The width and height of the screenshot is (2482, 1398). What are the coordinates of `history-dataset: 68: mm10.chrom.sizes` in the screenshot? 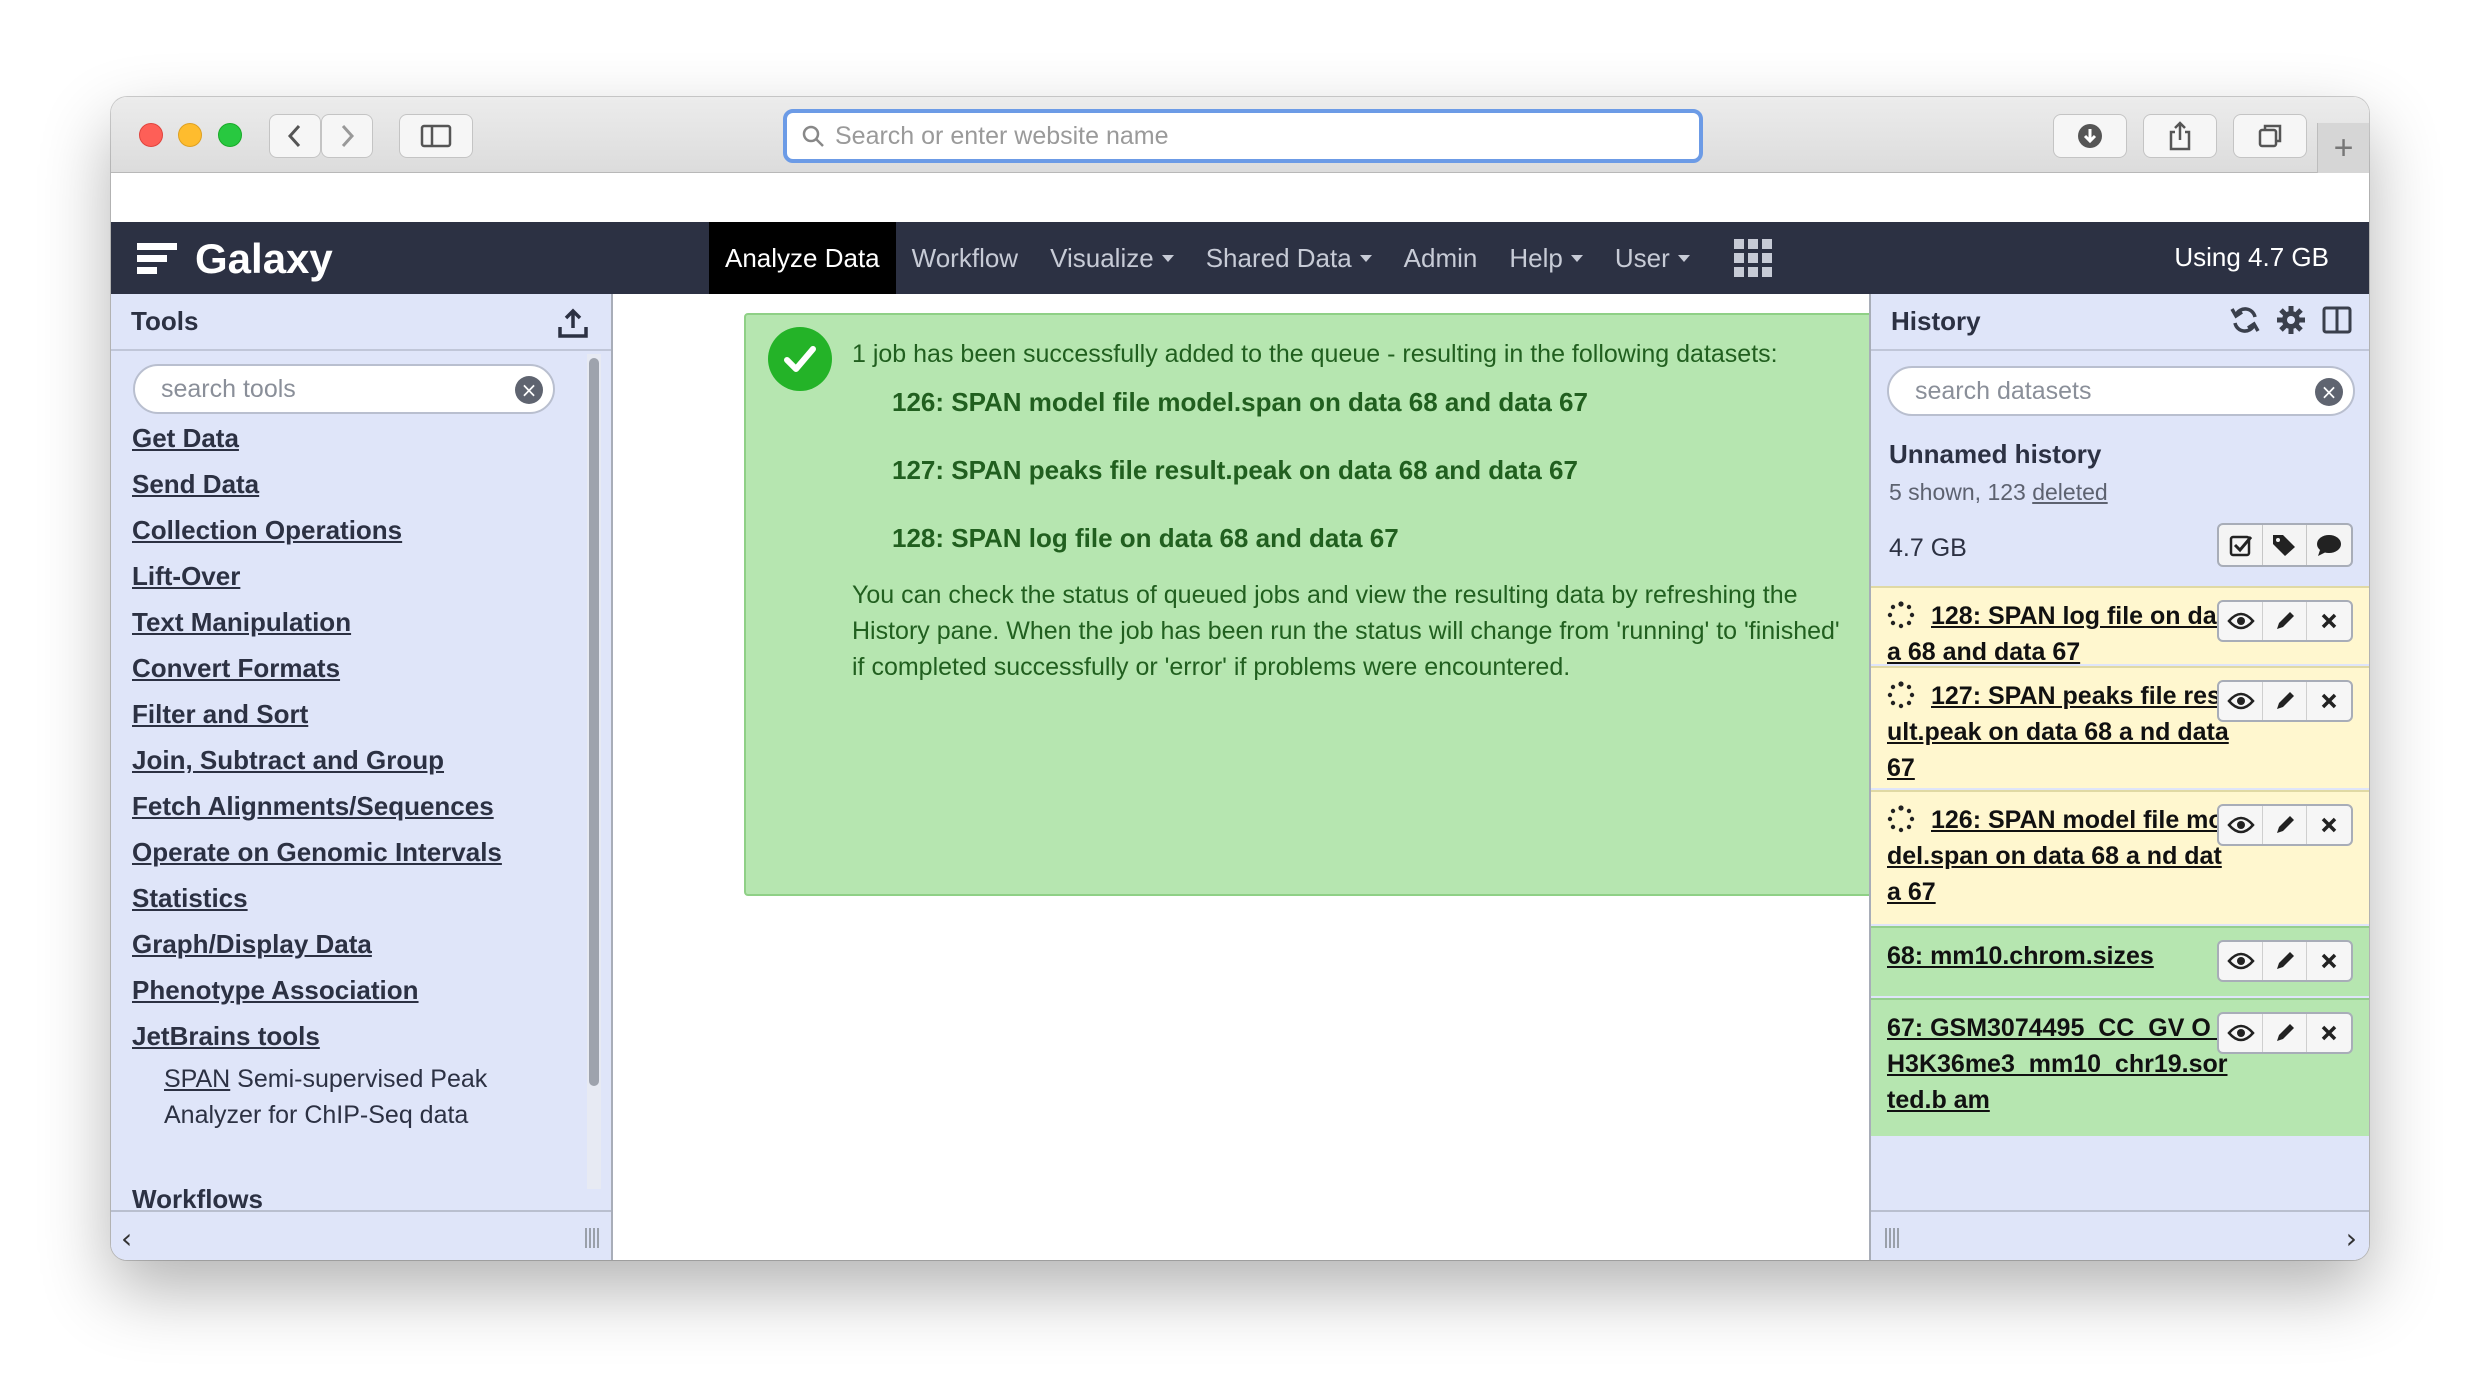 It's located at (2120, 961).